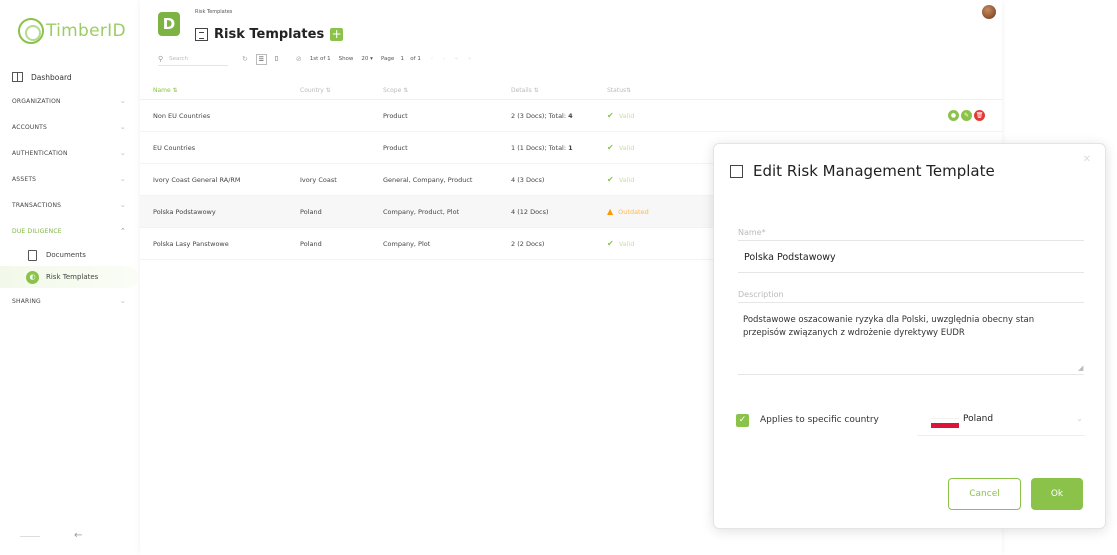  I want to click on column-header-status: Status ⇅, so click(657, 90).